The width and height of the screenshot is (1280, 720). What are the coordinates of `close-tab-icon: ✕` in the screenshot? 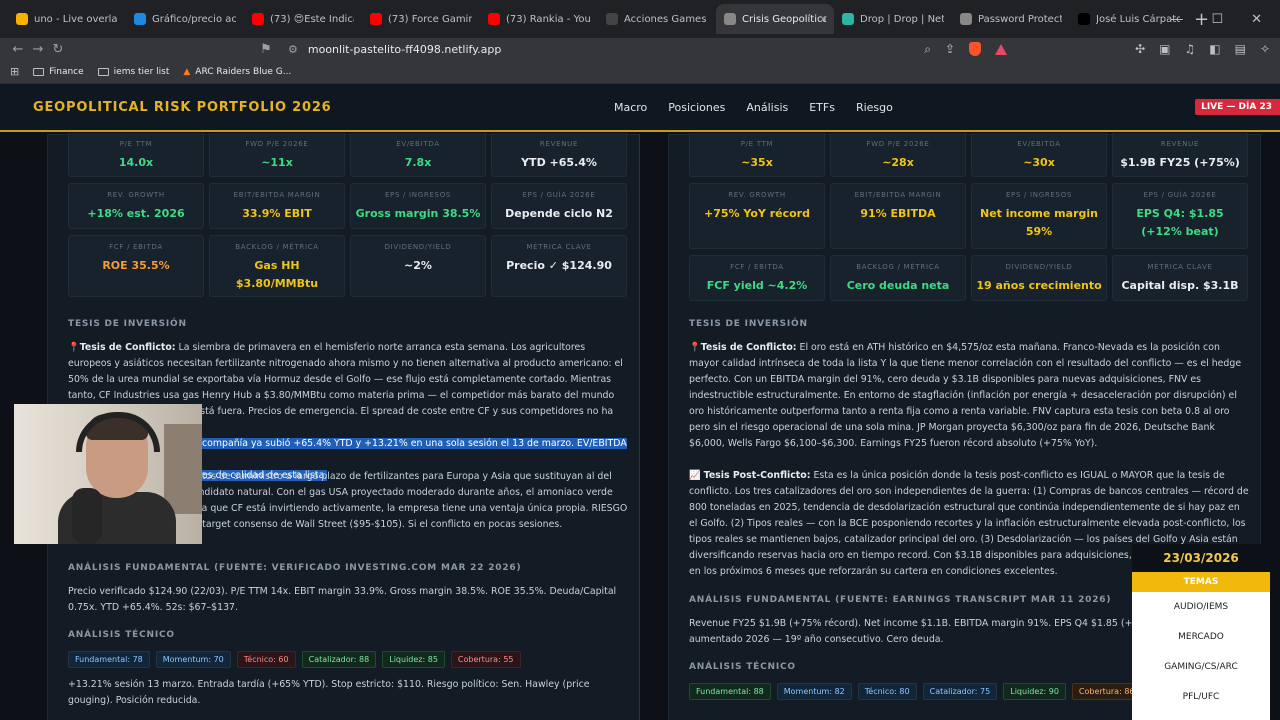 It's located at (823, 19).